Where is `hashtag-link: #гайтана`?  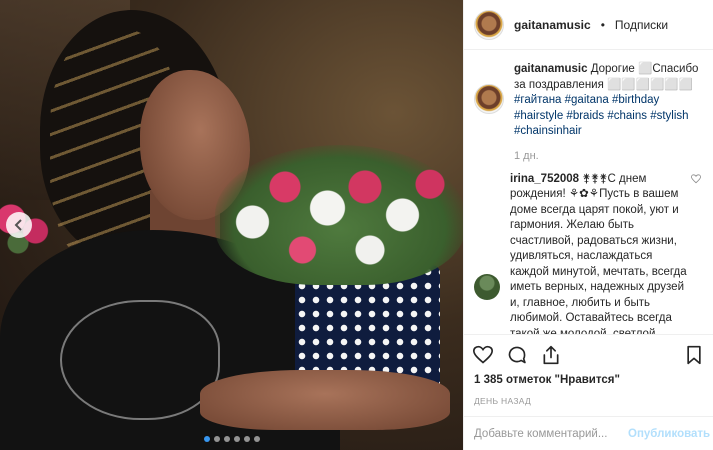 hashtag-link: #гайтана is located at coordinates (537, 100).